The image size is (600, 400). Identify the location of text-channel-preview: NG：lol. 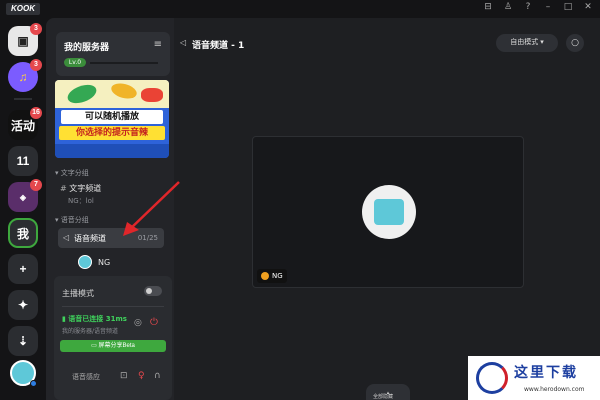
(81, 201).